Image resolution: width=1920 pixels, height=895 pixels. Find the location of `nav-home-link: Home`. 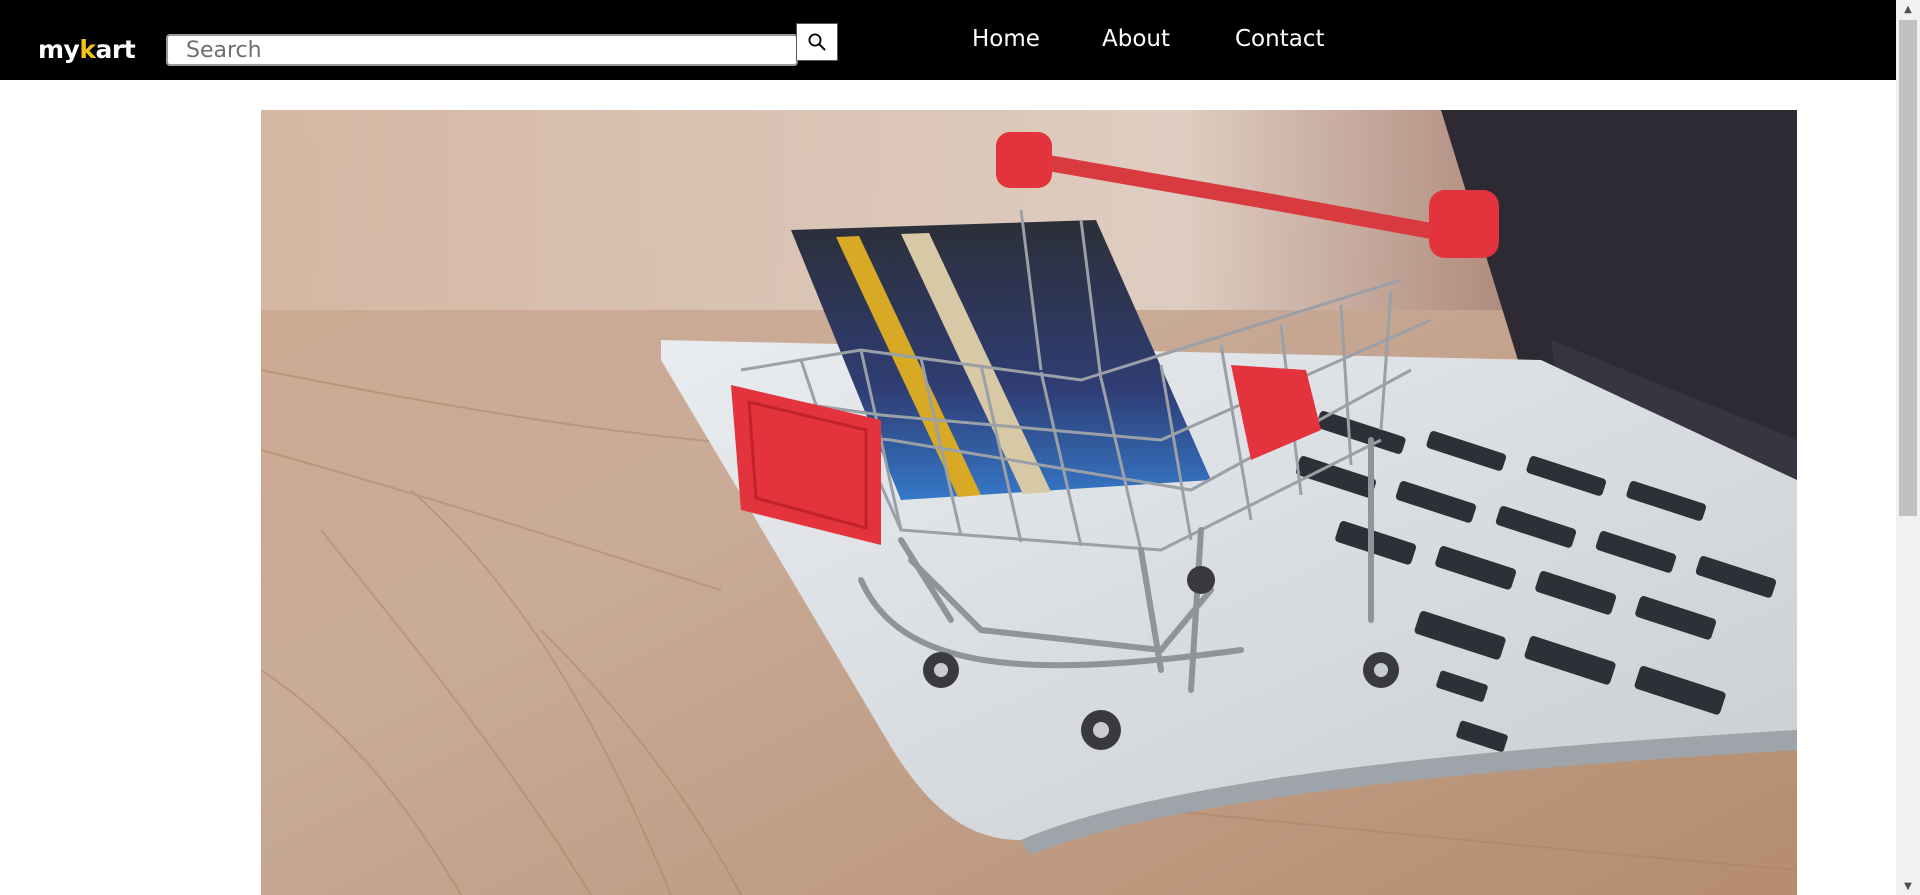

nav-home-link: Home is located at coordinates (1006, 39).